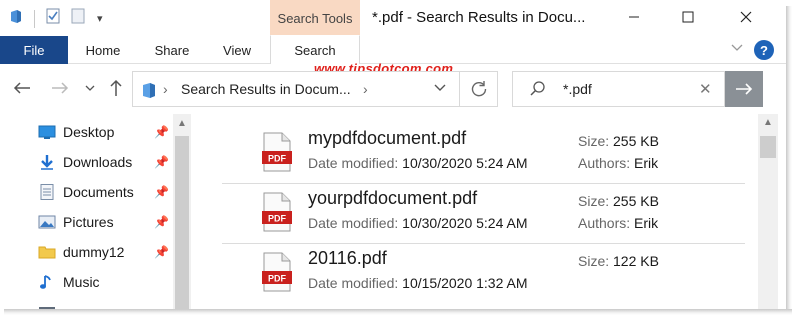  Describe the element at coordinates (688, 17) in the screenshot. I see `maximize-button` at that location.